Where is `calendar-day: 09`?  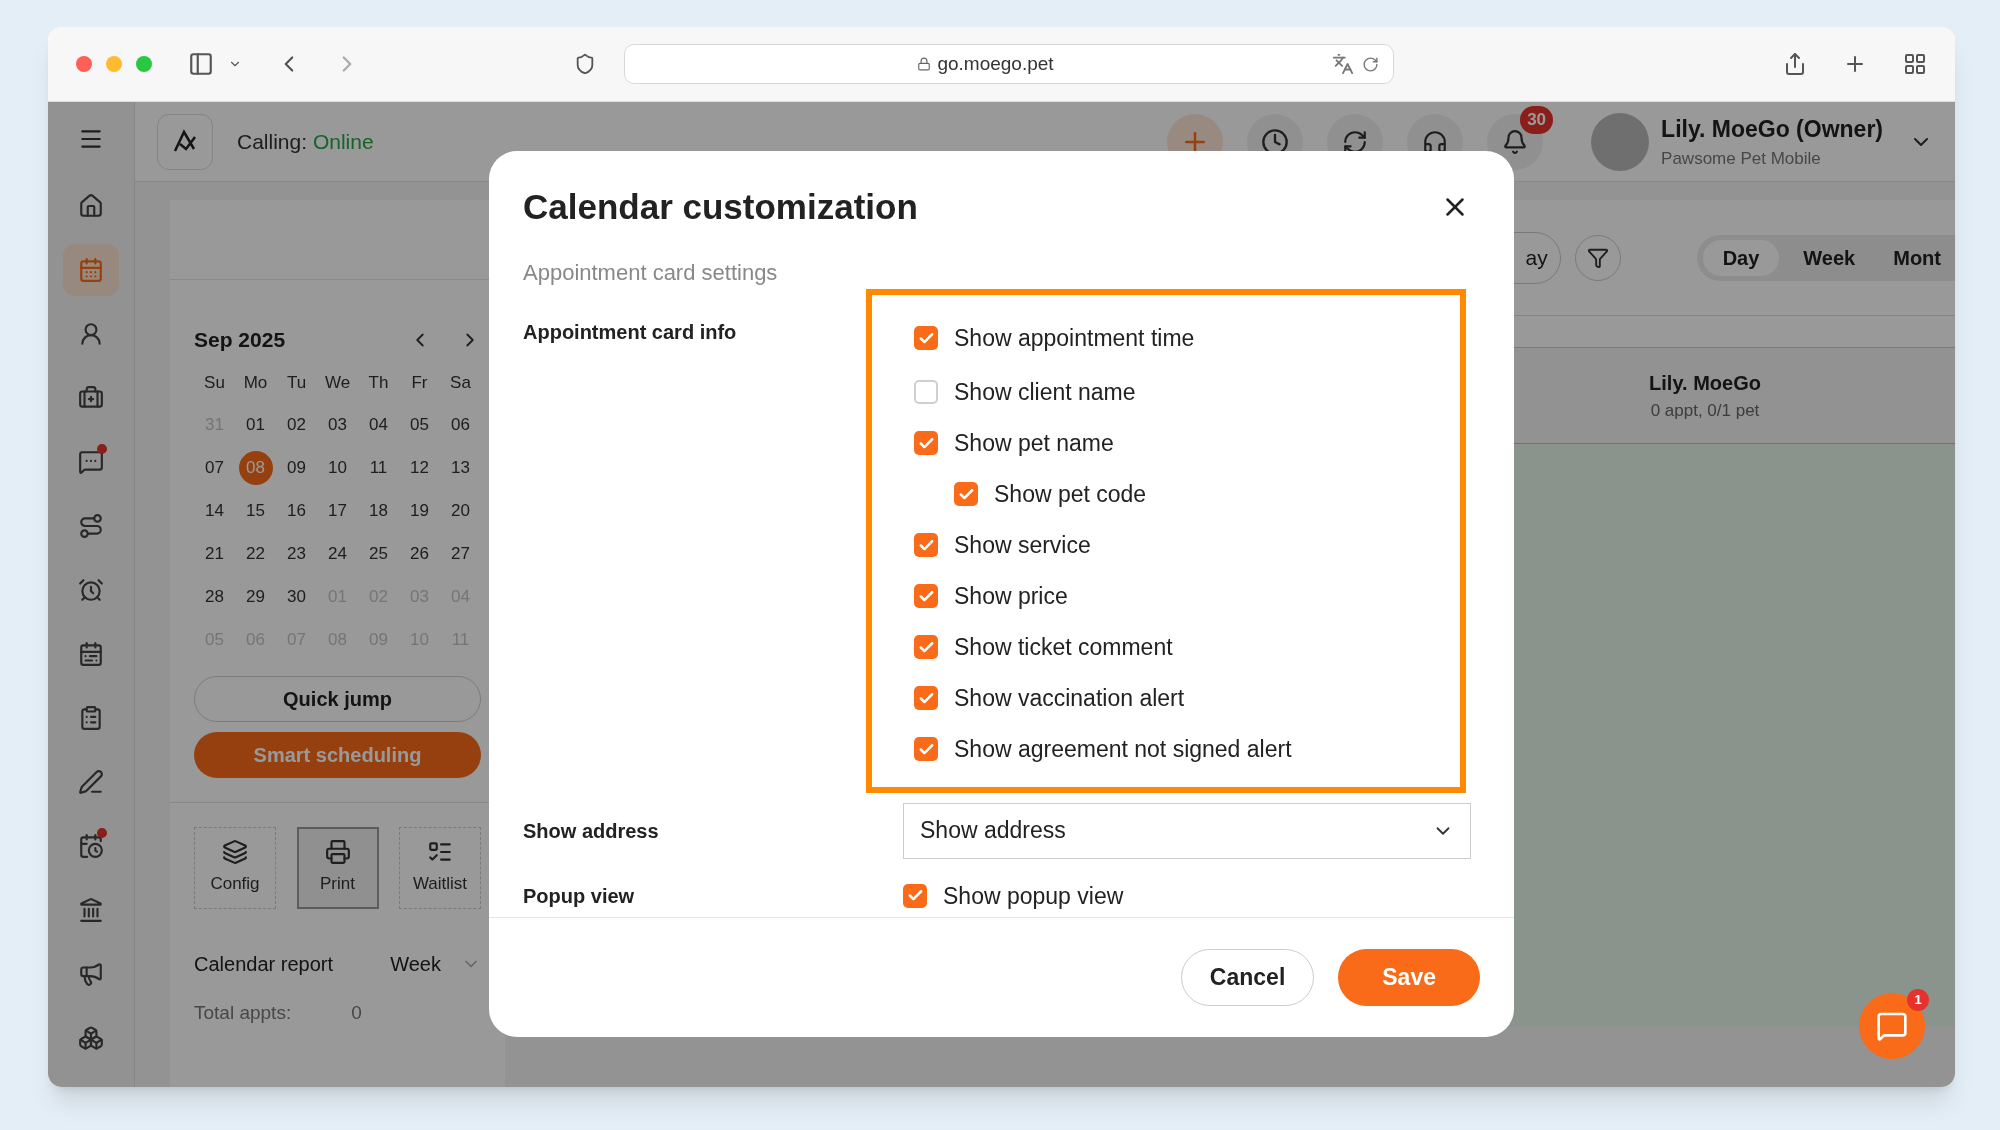 calendar-day: 09 is located at coordinates (296, 468).